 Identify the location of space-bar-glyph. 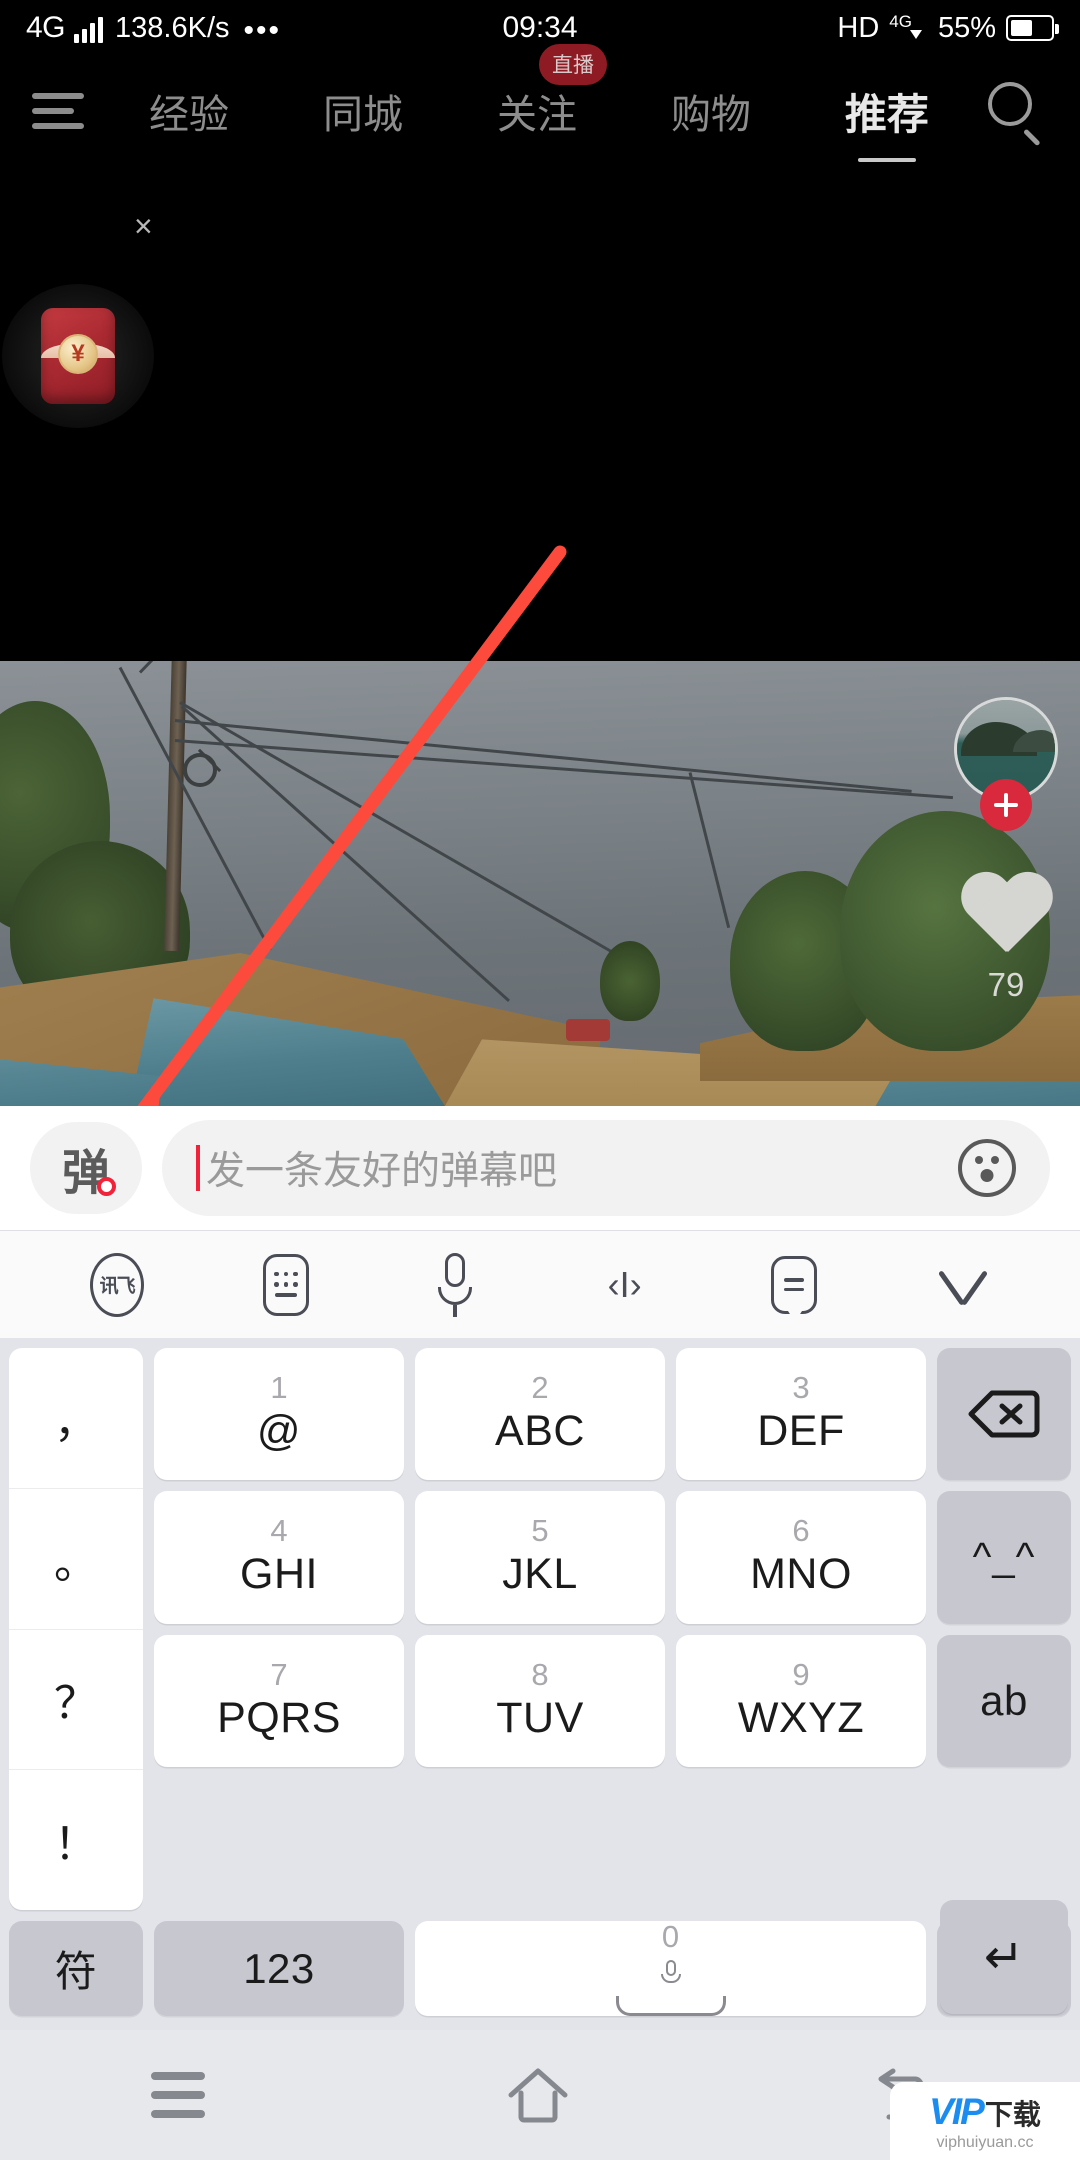
(670, 2006).